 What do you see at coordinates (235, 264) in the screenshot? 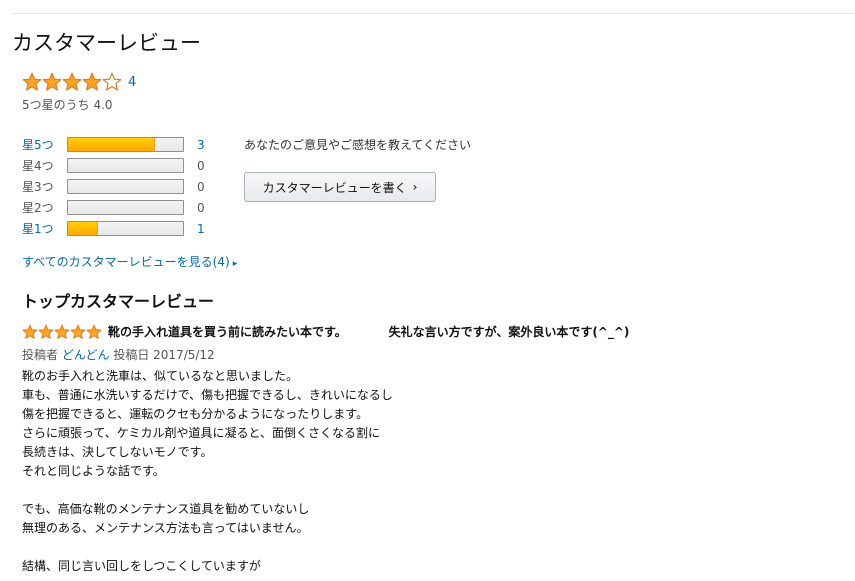
I see `triangle-right-icon: ▸` at bounding box center [235, 264].